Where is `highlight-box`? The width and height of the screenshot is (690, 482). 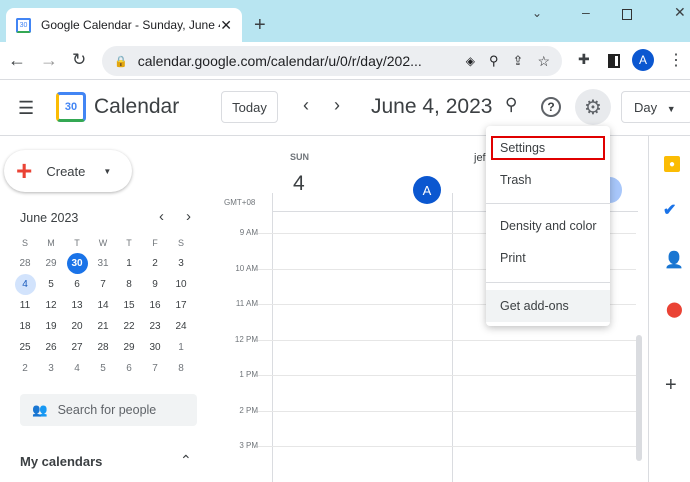
highlight-box is located at coordinates (548, 148).